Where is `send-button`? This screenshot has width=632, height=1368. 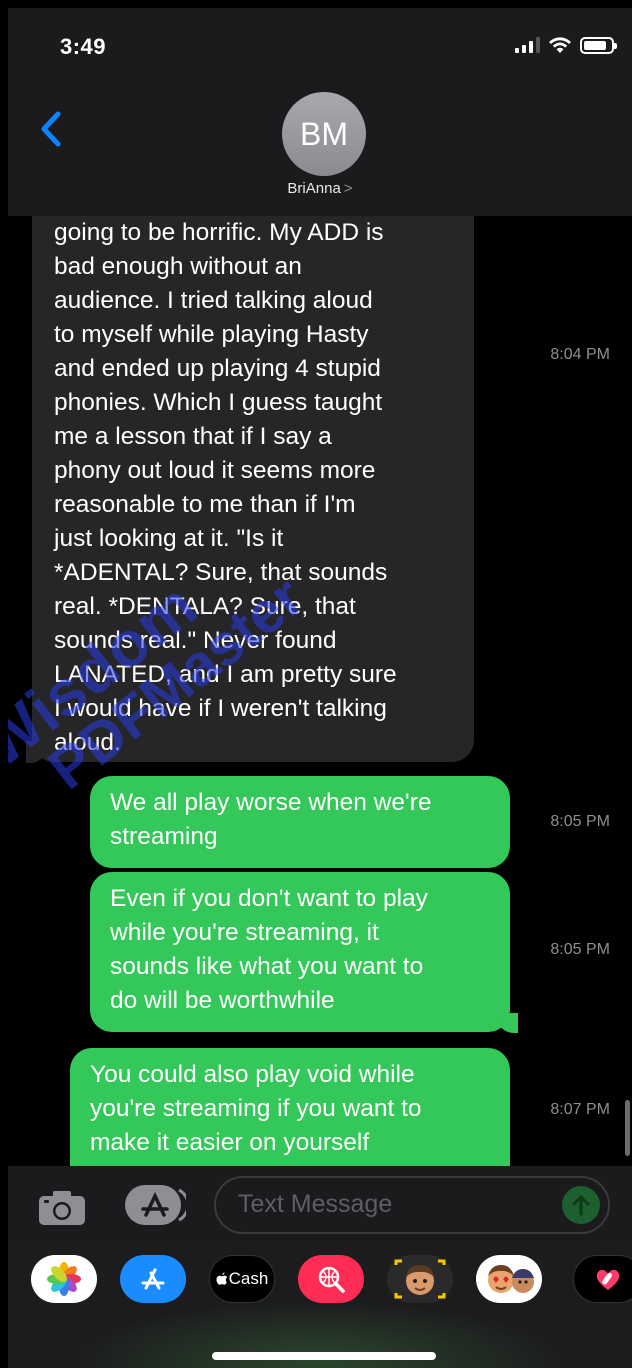 send-button is located at coordinates (581, 1205).